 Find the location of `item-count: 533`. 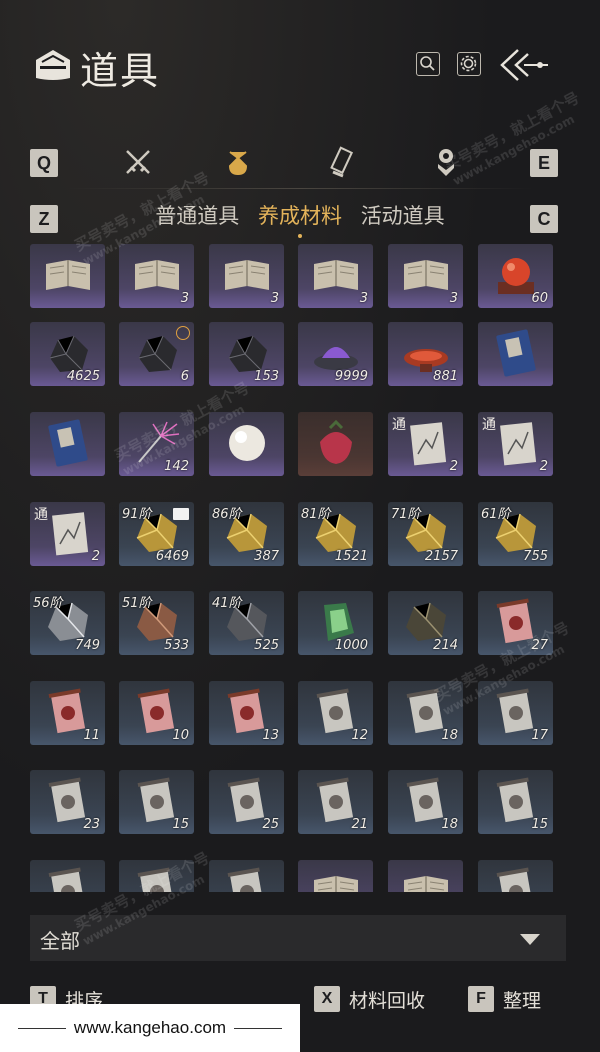

item-count: 533 is located at coordinates (176, 645).